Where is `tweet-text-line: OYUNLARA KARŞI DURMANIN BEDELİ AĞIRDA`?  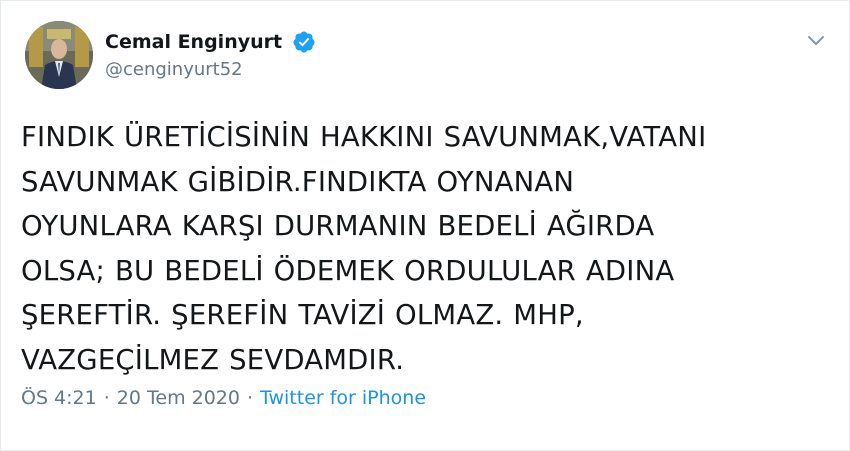 tweet-text-line: OYUNLARA KARŞI DURMANIN BEDELİ AĞIRDA is located at coordinates (338, 226).